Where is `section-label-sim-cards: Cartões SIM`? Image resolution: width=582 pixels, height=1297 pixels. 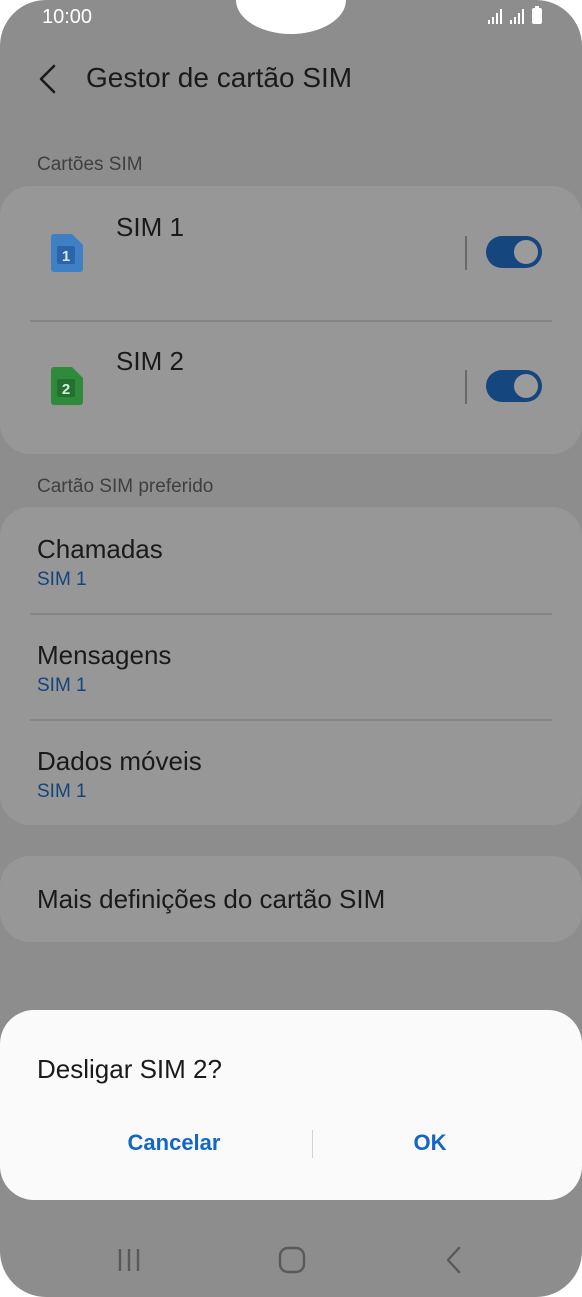
section-label-sim-cards: Cartões SIM is located at coordinates (90, 164).